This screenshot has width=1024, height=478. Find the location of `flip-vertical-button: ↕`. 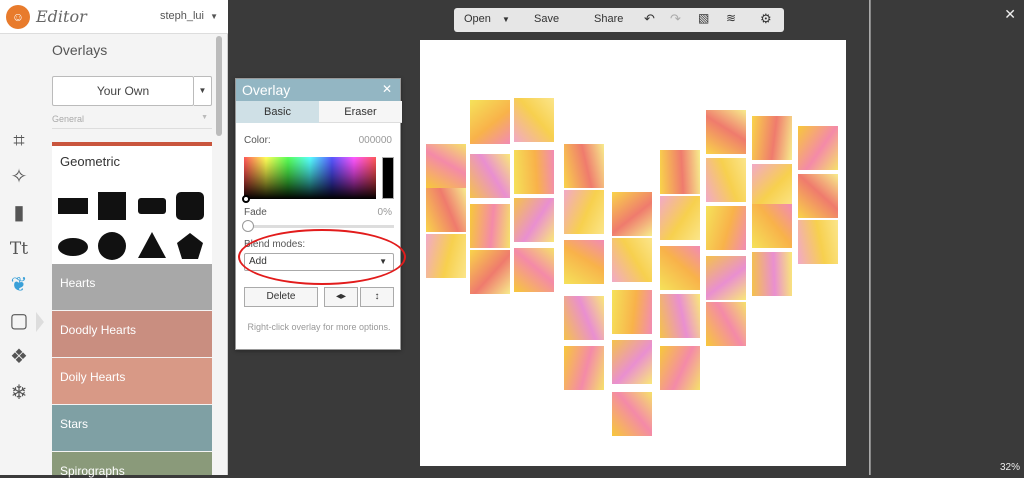

flip-vertical-button: ↕ is located at coordinates (377, 297).